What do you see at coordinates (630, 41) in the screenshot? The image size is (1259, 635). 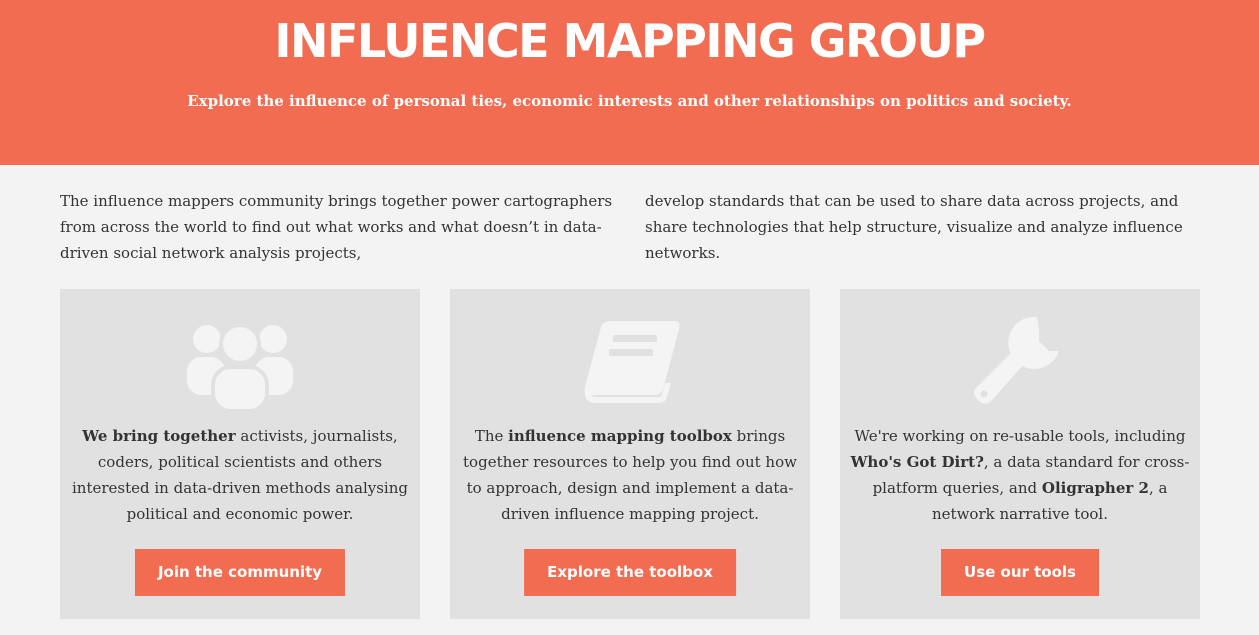 I see `site-title: INFLUENCE MAPPING GROUP` at bounding box center [630, 41].